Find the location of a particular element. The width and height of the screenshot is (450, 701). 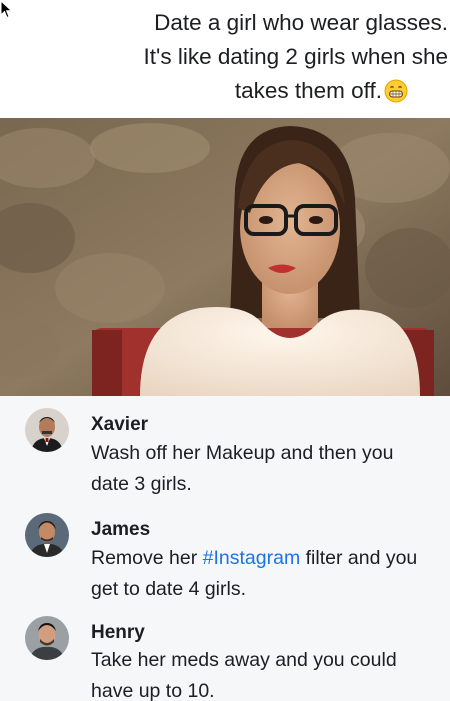

comment-author: James is located at coordinates (120, 530).